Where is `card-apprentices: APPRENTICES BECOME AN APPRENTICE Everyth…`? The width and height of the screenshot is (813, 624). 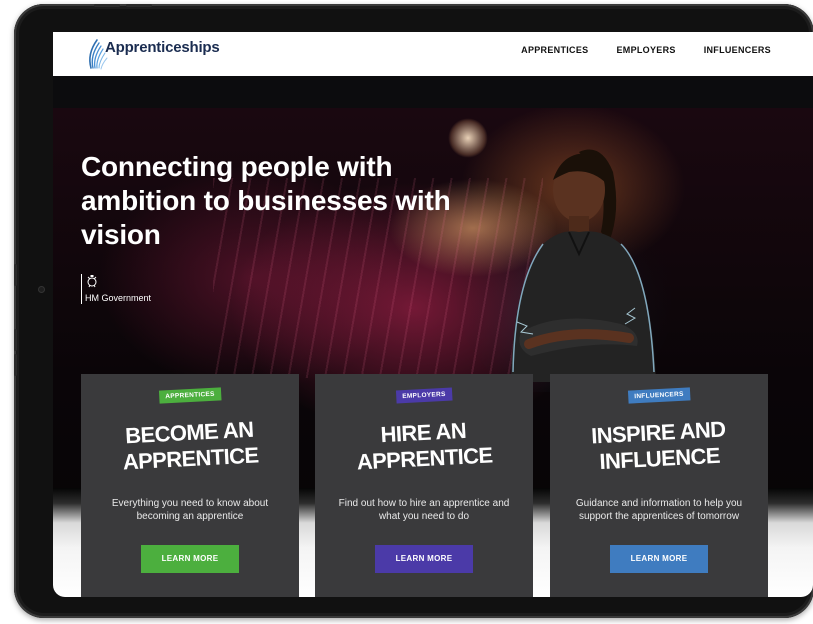
card-apprentices: APPRENTICES BECOME AN APPRENTICE Everyth… is located at coordinates (190, 485).